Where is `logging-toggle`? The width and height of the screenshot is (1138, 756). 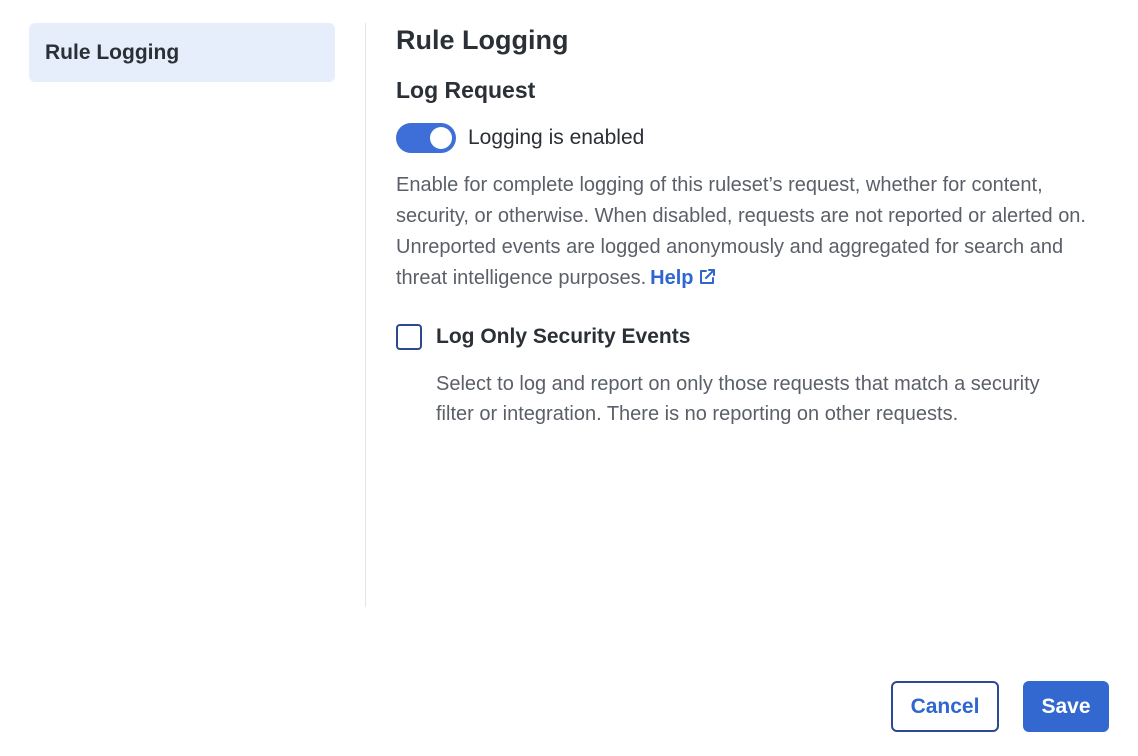
logging-toggle is located at coordinates (426, 138).